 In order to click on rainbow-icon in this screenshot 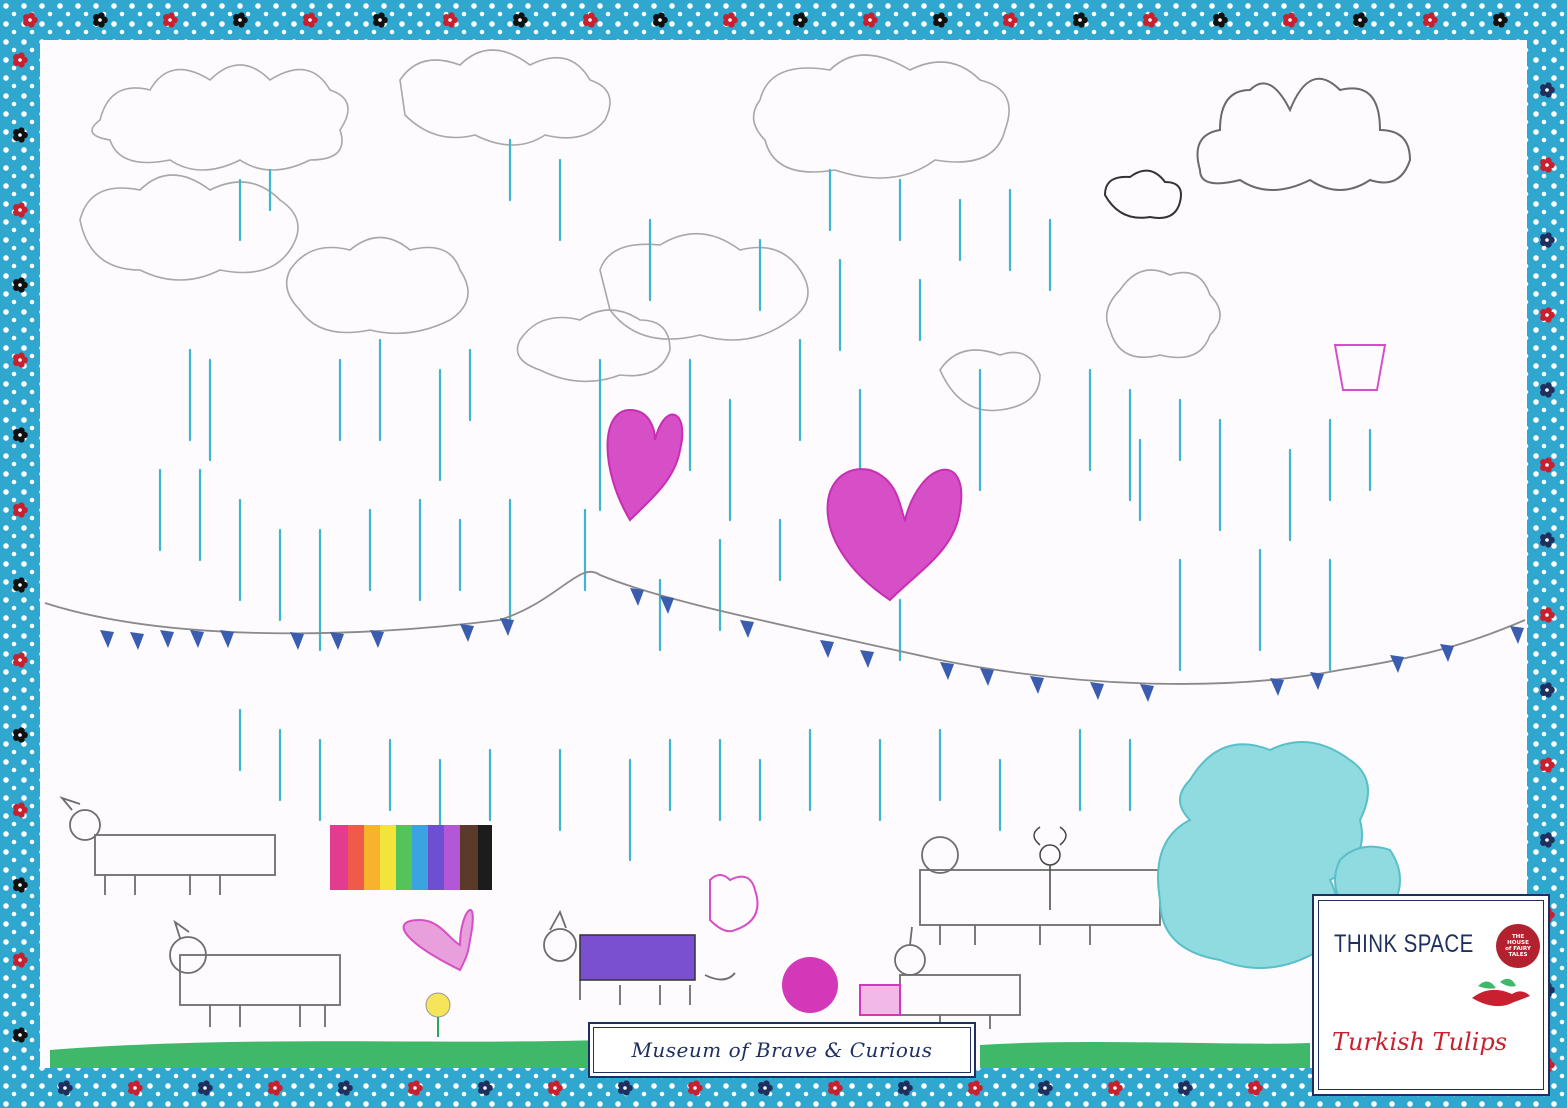, I will do `click(411, 857)`.